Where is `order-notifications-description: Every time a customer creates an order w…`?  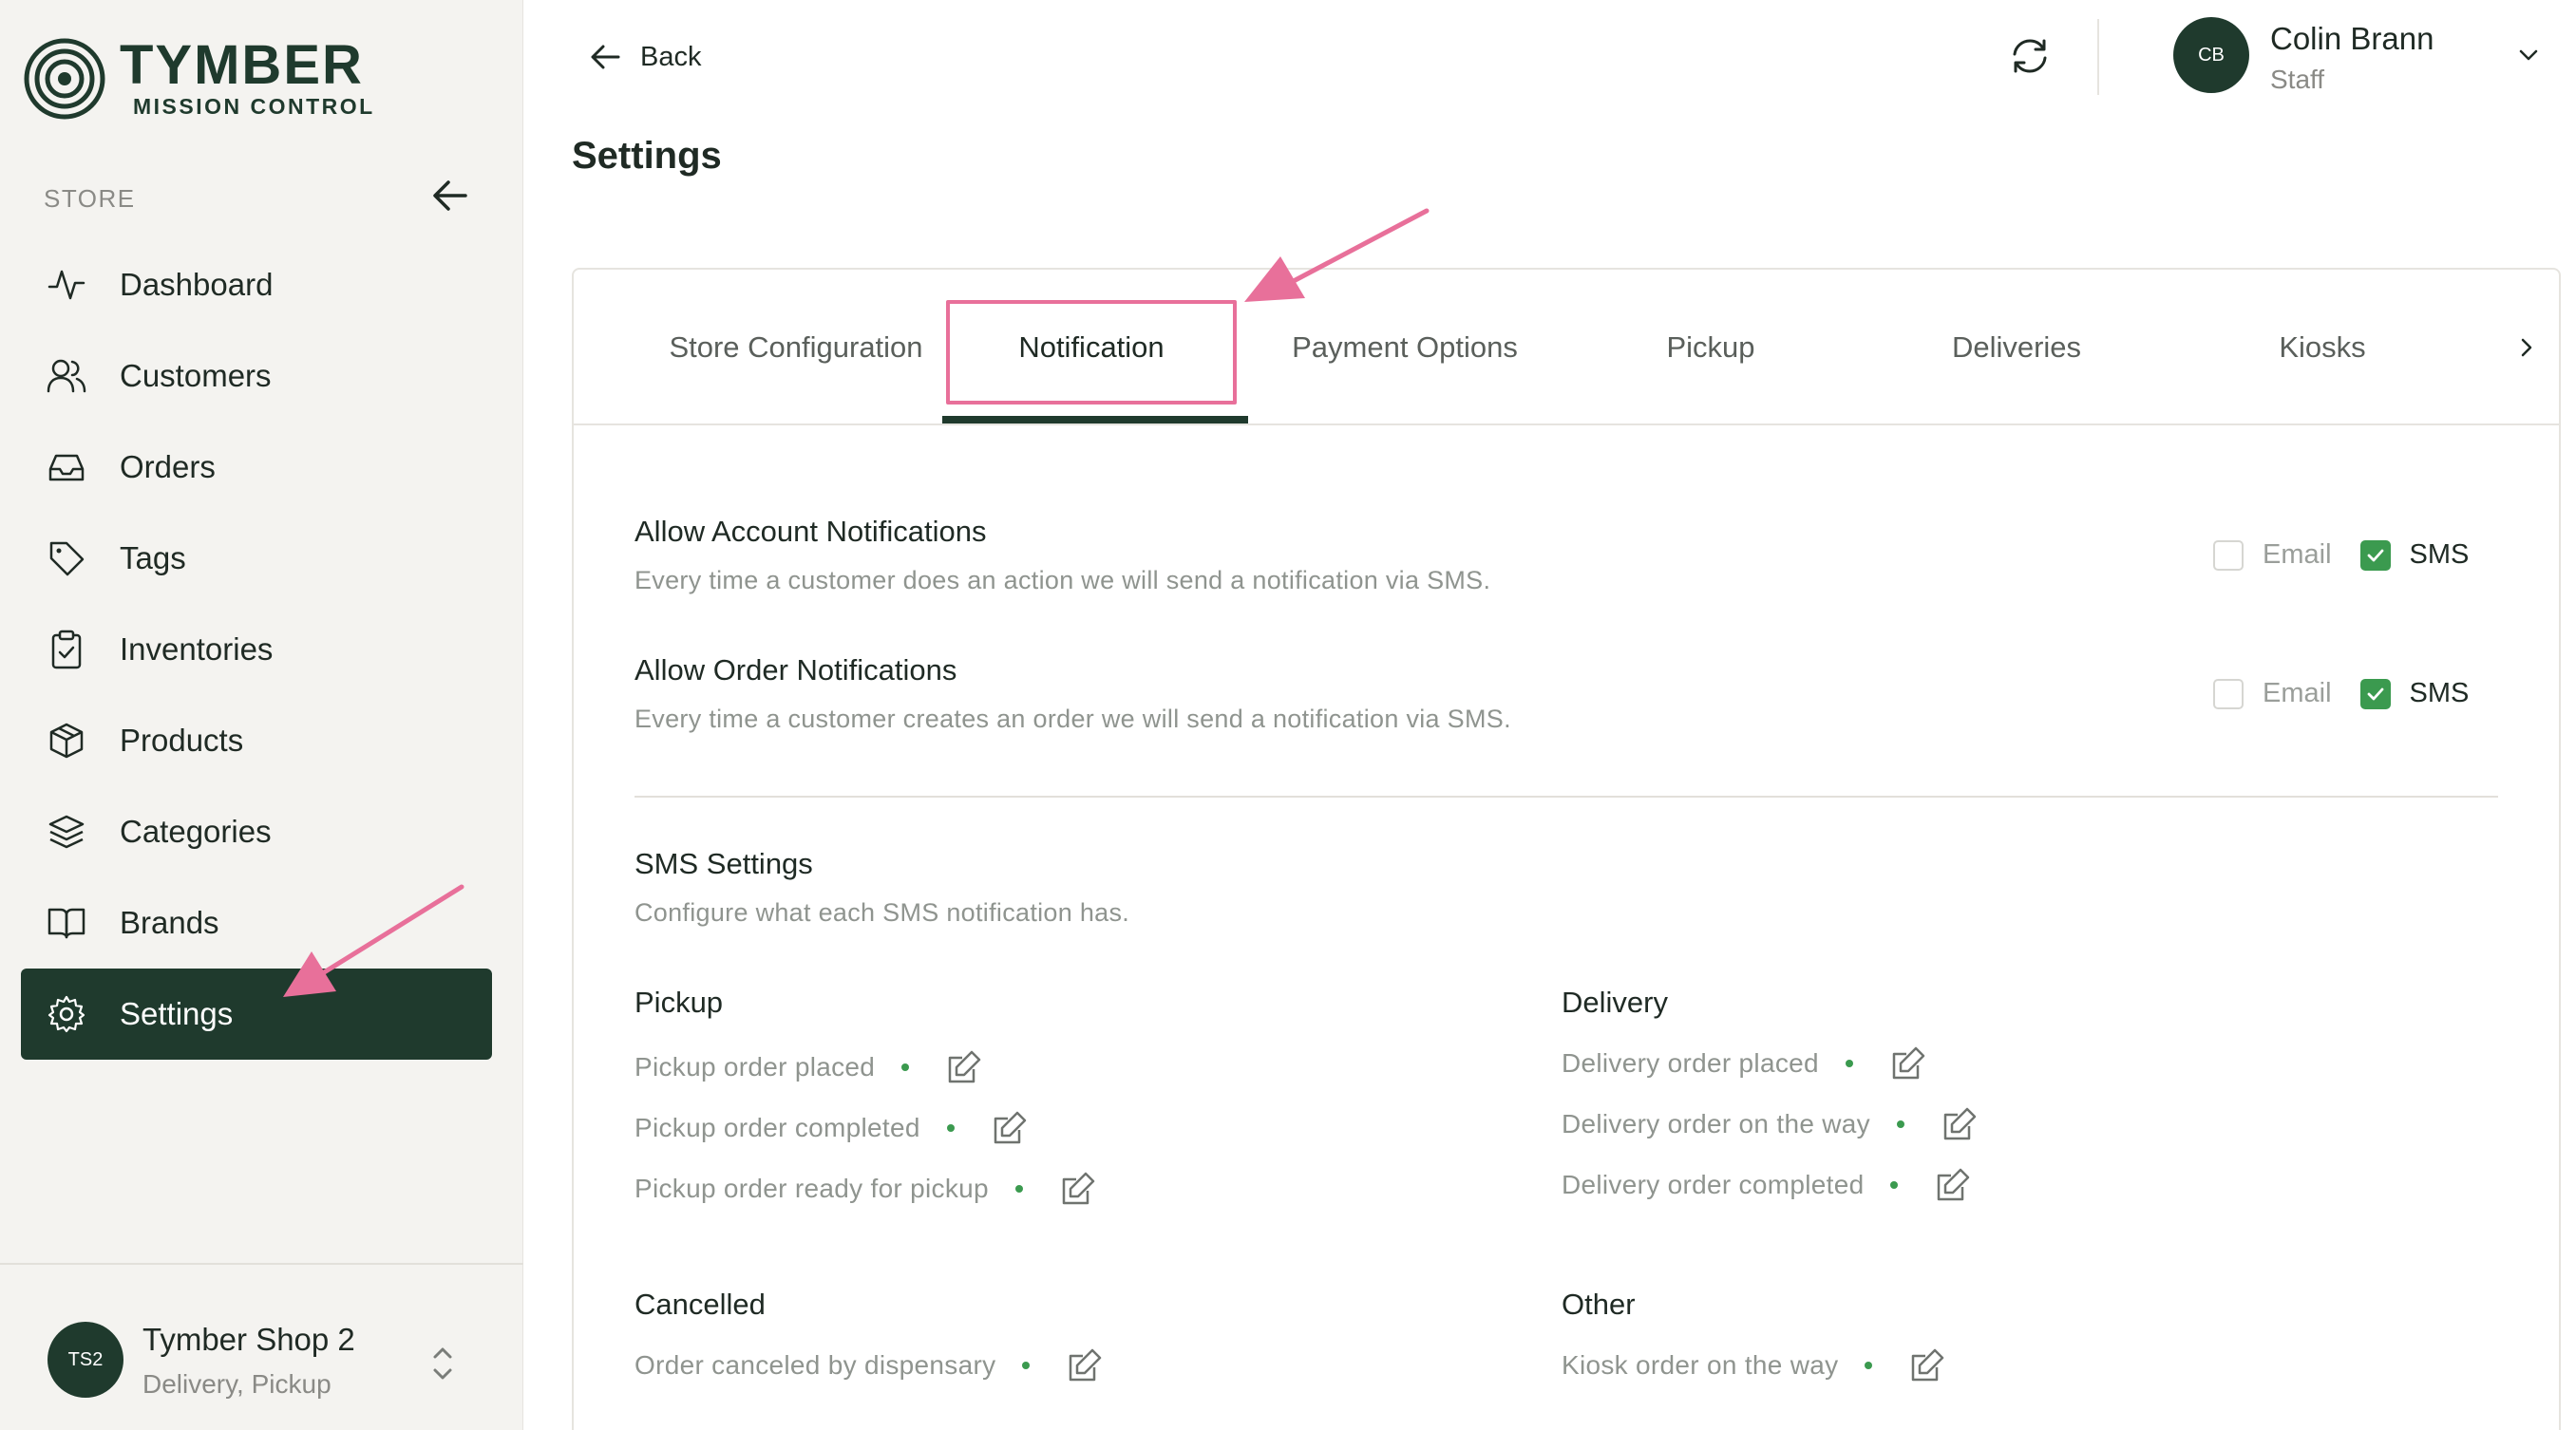 order-notifications-description: Every time a customer creates an order w… is located at coordinates (1073, 719).